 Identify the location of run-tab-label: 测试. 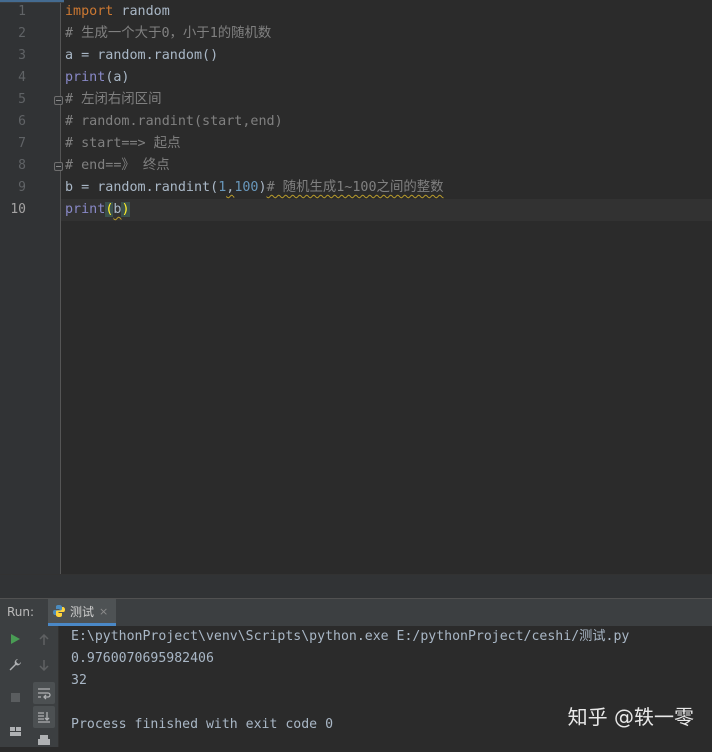
(82, 611).